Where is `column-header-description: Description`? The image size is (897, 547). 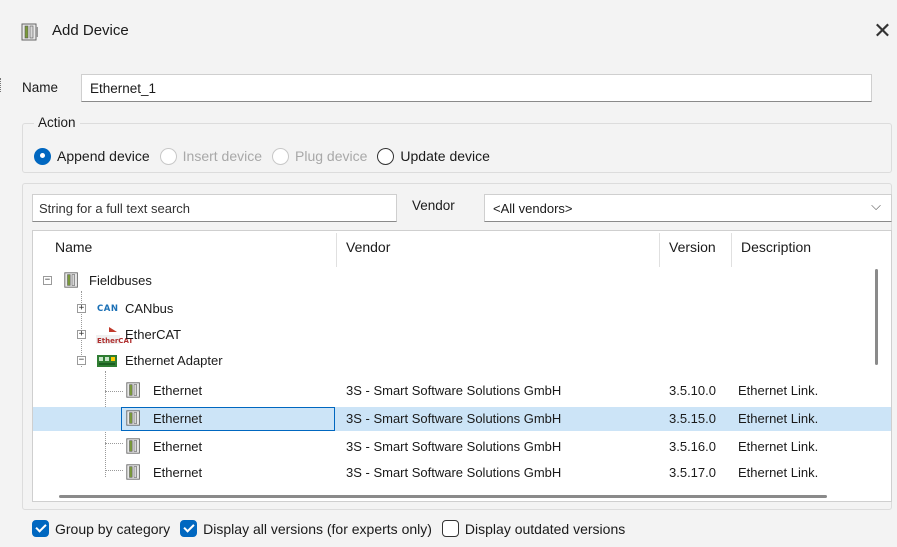 column-header-description: Description is located at coordinates (776, 247).